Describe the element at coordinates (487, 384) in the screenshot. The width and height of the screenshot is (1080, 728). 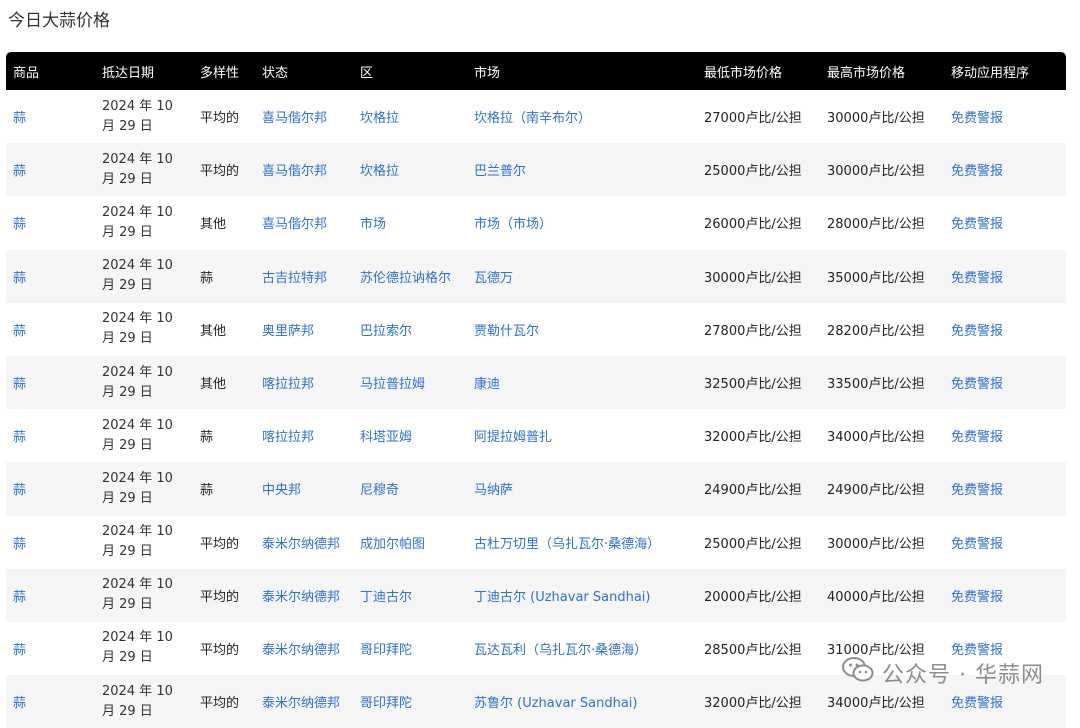
I see `market-link: 康迪` at that location.